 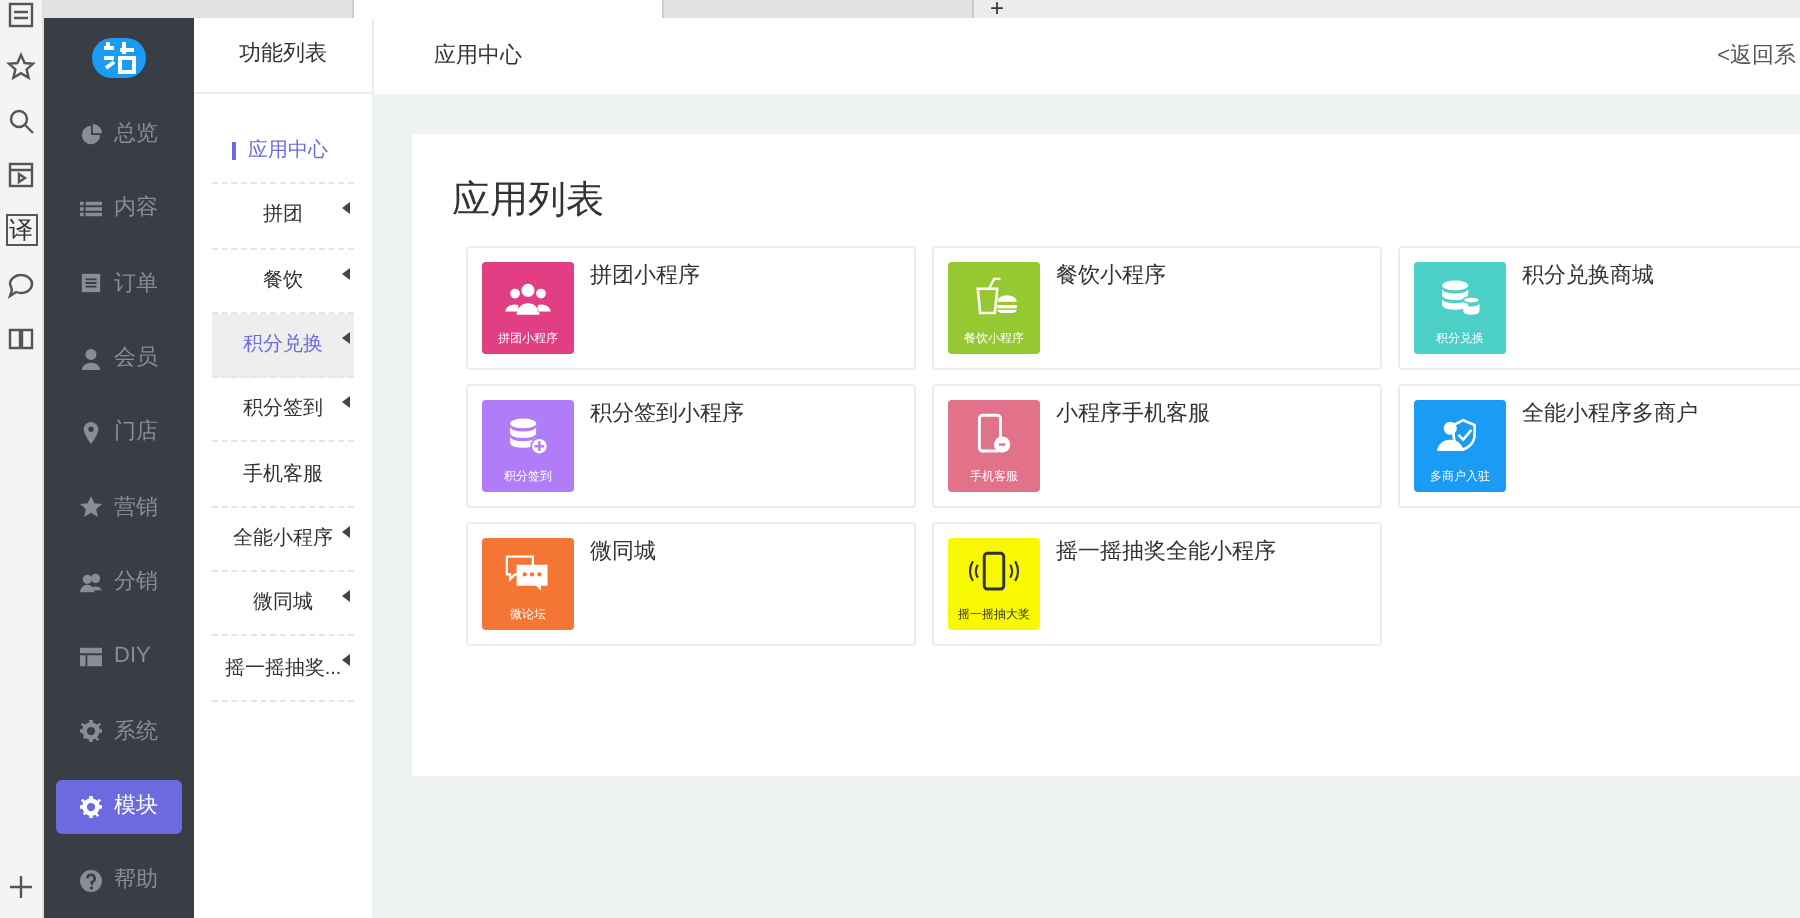 I want to click on document-icon, so click(x=91, y=283).